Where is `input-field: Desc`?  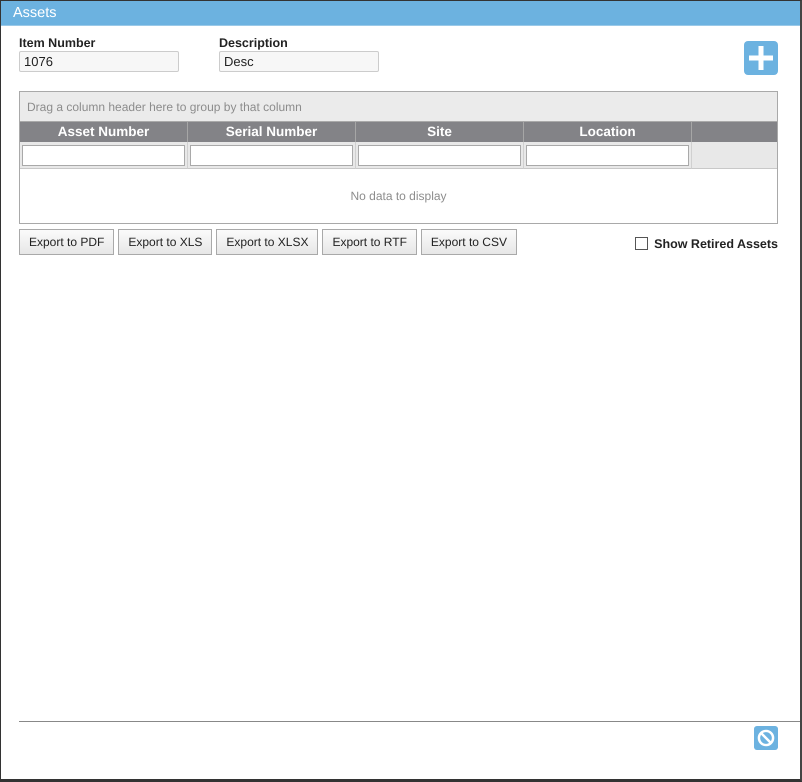 input-field: Desc is located at coordinates (299, 61).